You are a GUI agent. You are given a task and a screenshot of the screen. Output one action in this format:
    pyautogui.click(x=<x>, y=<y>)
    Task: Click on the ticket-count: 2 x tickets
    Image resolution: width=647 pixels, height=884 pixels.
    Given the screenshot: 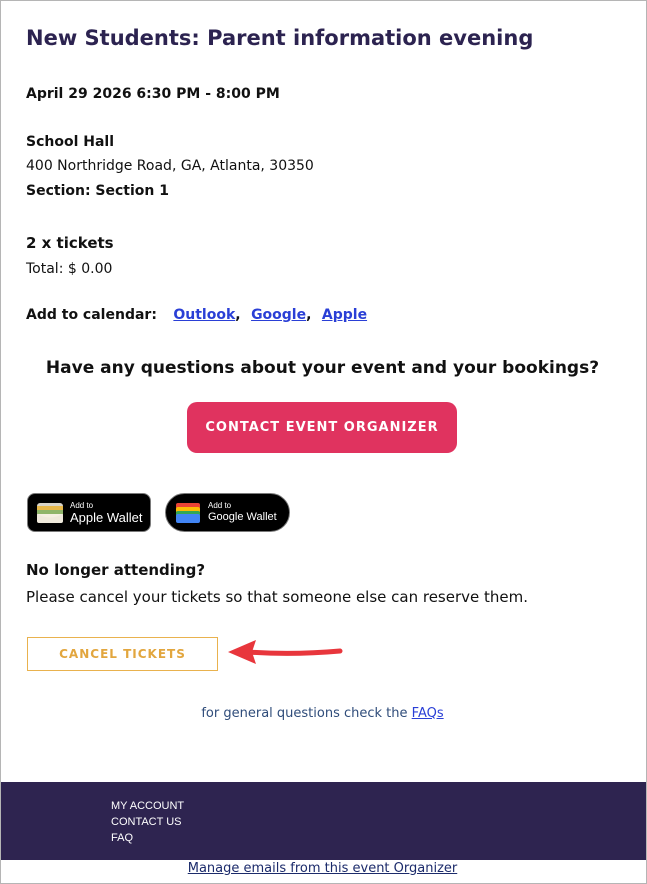 What is the action you would take?
    pyautogui.click(x=70, y=243)
    